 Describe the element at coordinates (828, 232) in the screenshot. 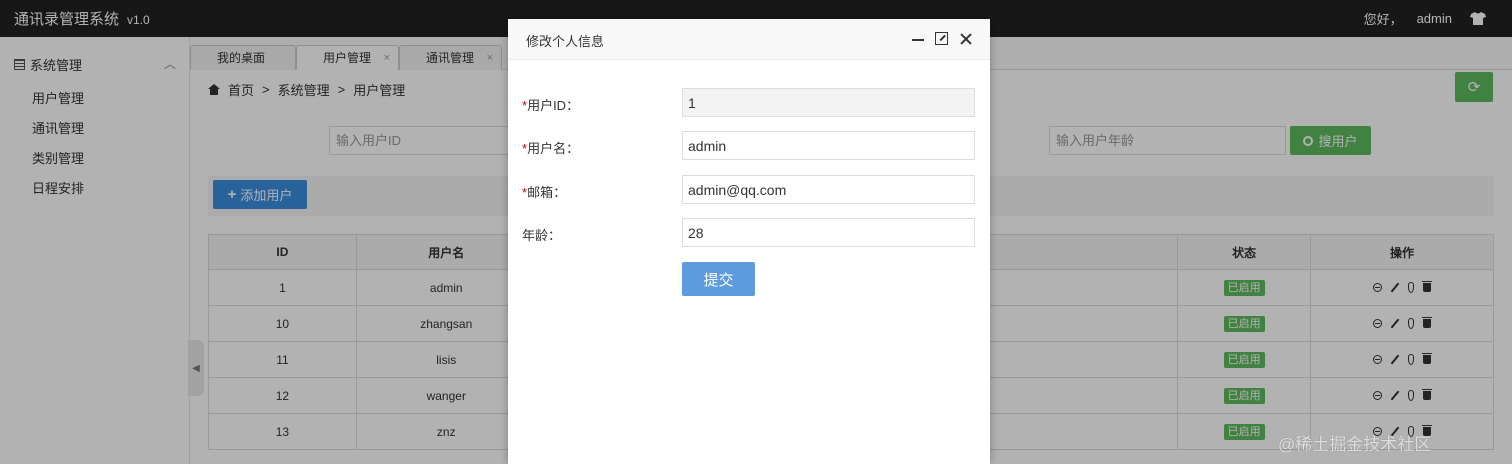

I see `age-field` at that location.